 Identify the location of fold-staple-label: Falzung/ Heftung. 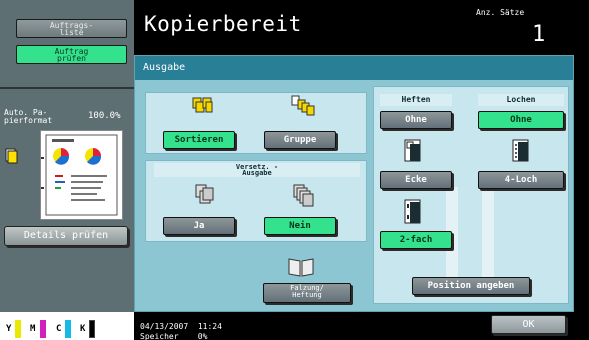
(307, 291).